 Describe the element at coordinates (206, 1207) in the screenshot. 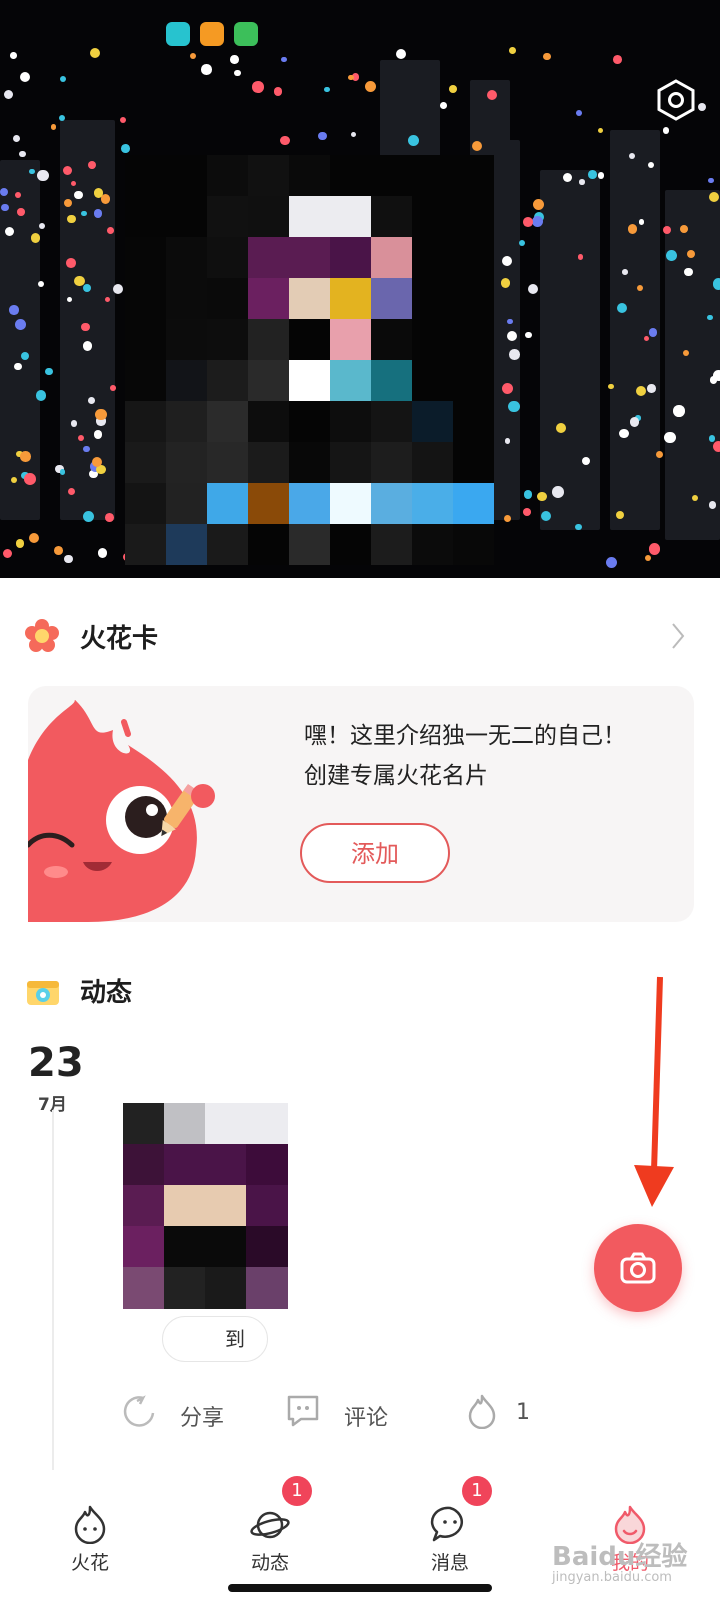

I see `post-image` at that location.